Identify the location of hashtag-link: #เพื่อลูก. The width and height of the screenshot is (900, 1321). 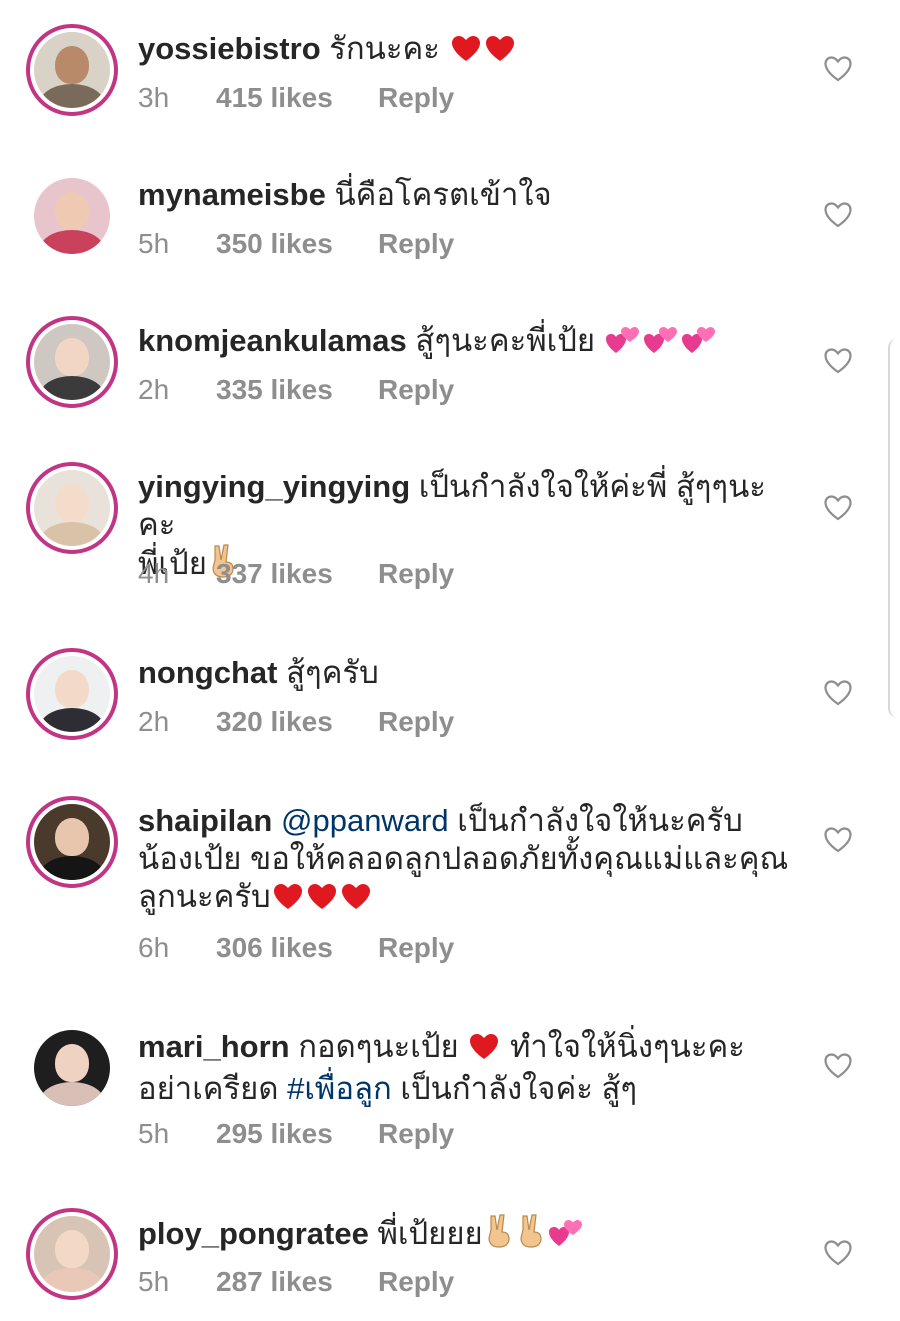
(339, 1088).